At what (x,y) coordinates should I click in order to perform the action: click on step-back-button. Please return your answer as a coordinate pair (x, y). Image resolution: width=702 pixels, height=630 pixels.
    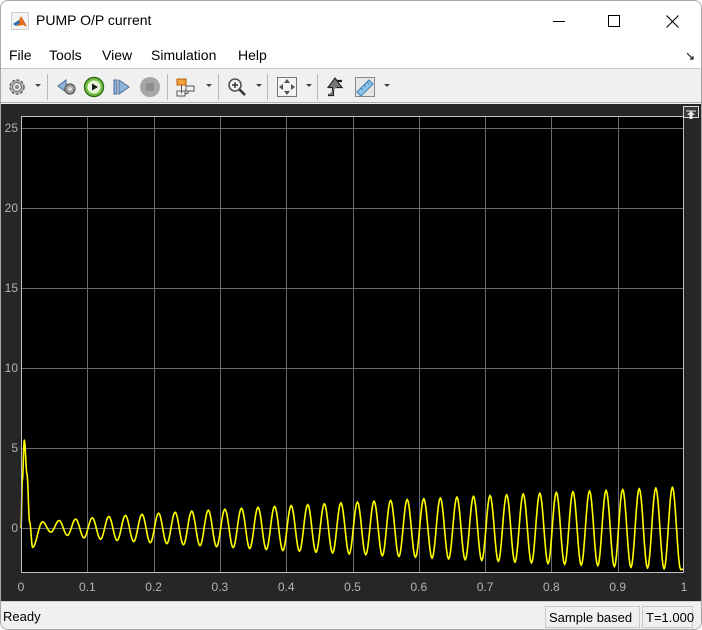
    Looking at the image, I should click on (67, 87).